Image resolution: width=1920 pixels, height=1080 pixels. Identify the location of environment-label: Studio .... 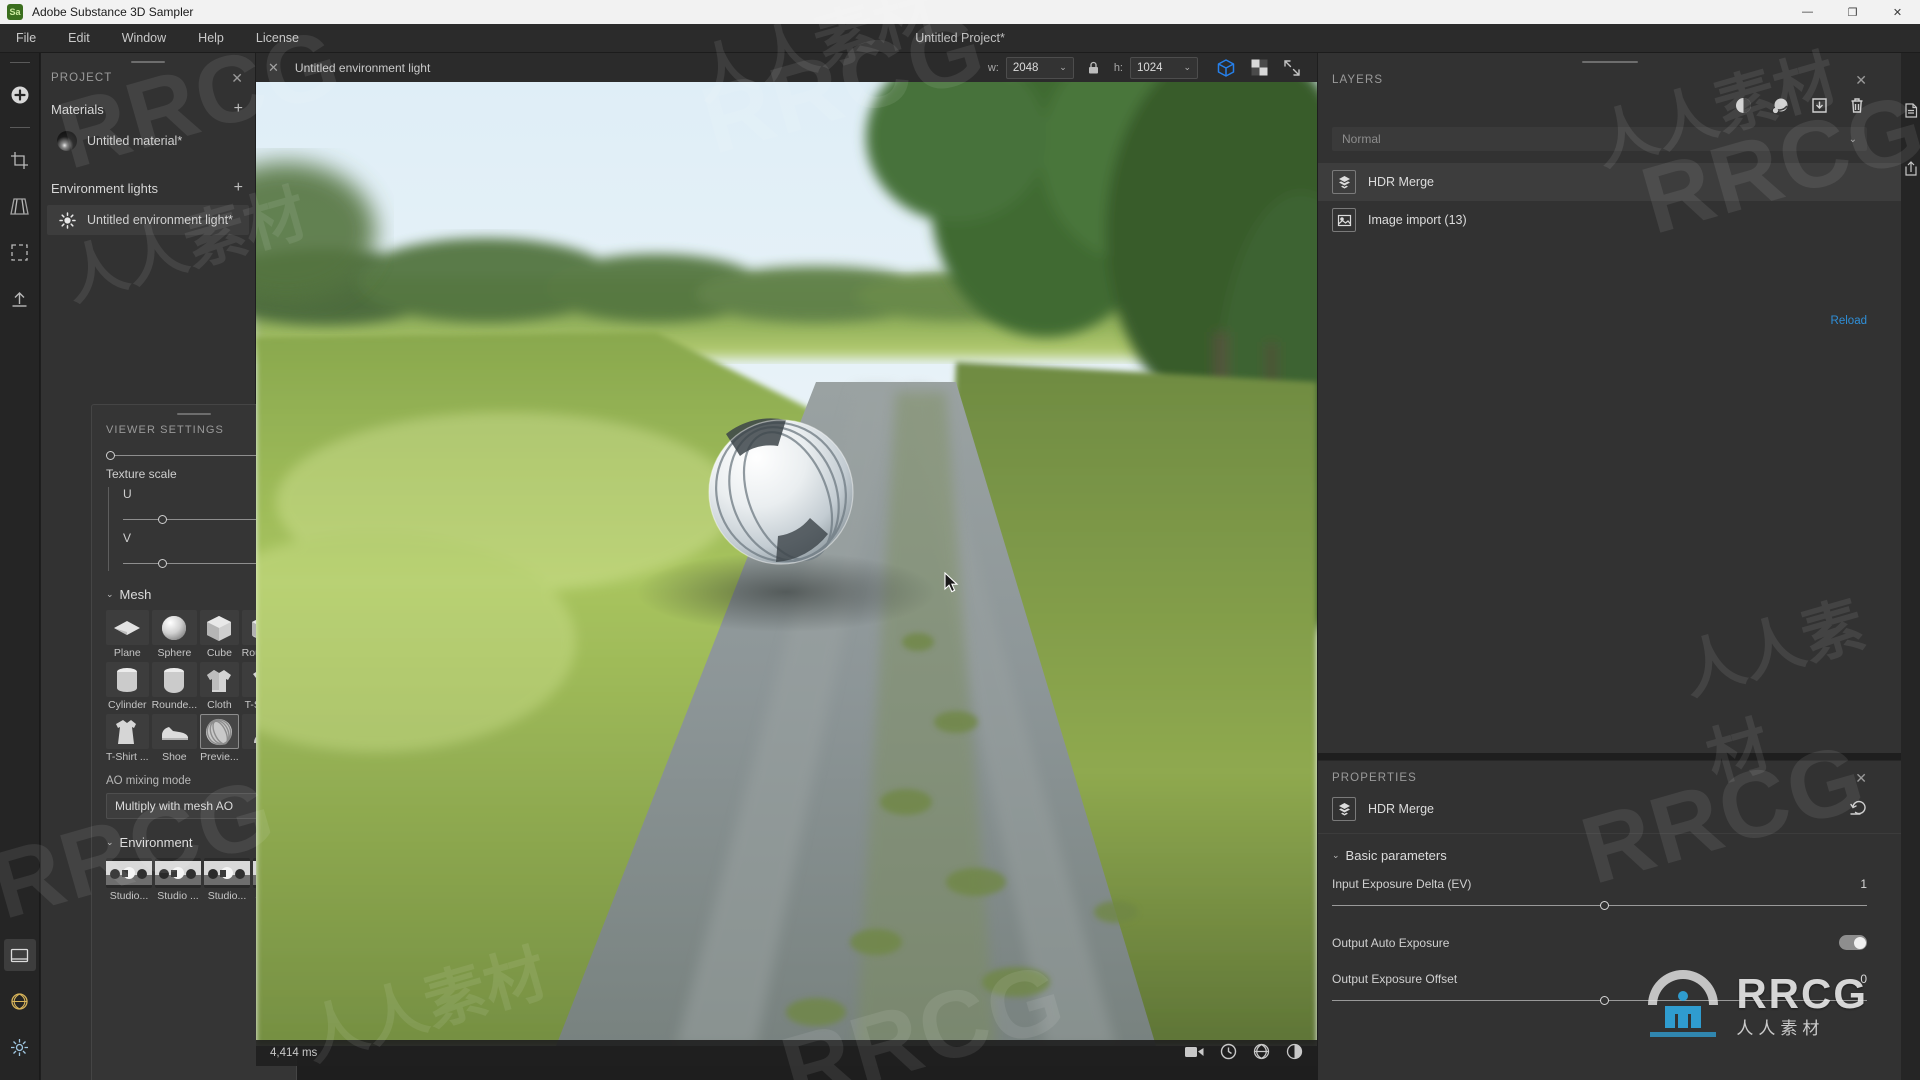
(178, 896).